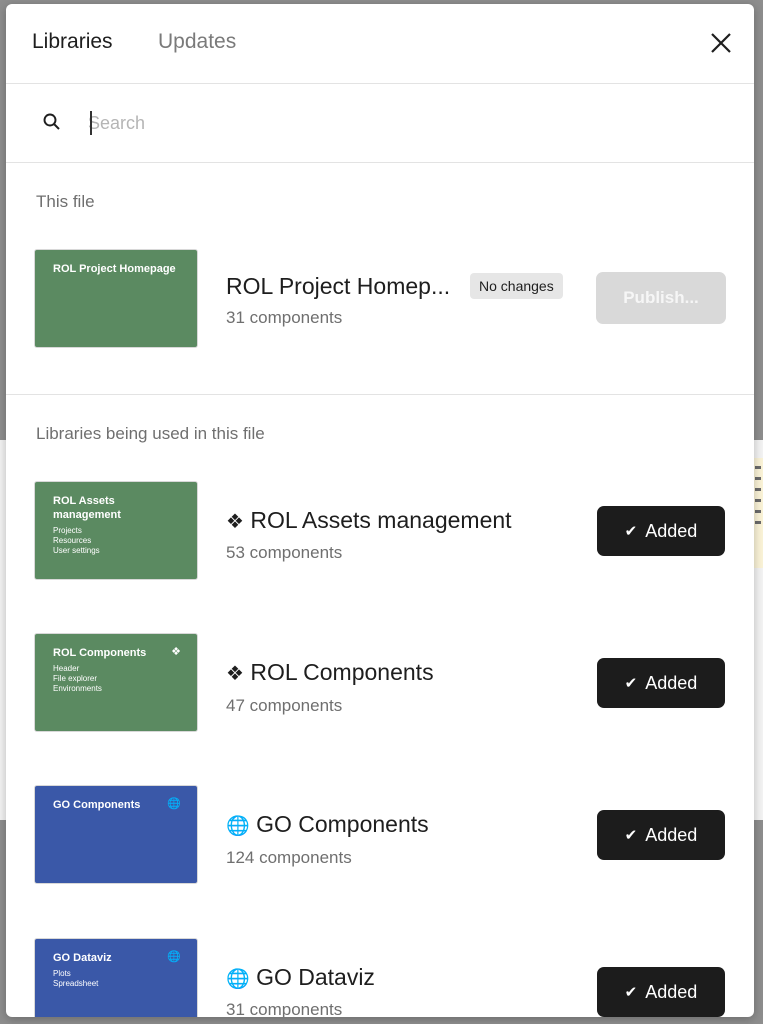  I want to click on tab-libraries: Libraries, so click(72, 42).